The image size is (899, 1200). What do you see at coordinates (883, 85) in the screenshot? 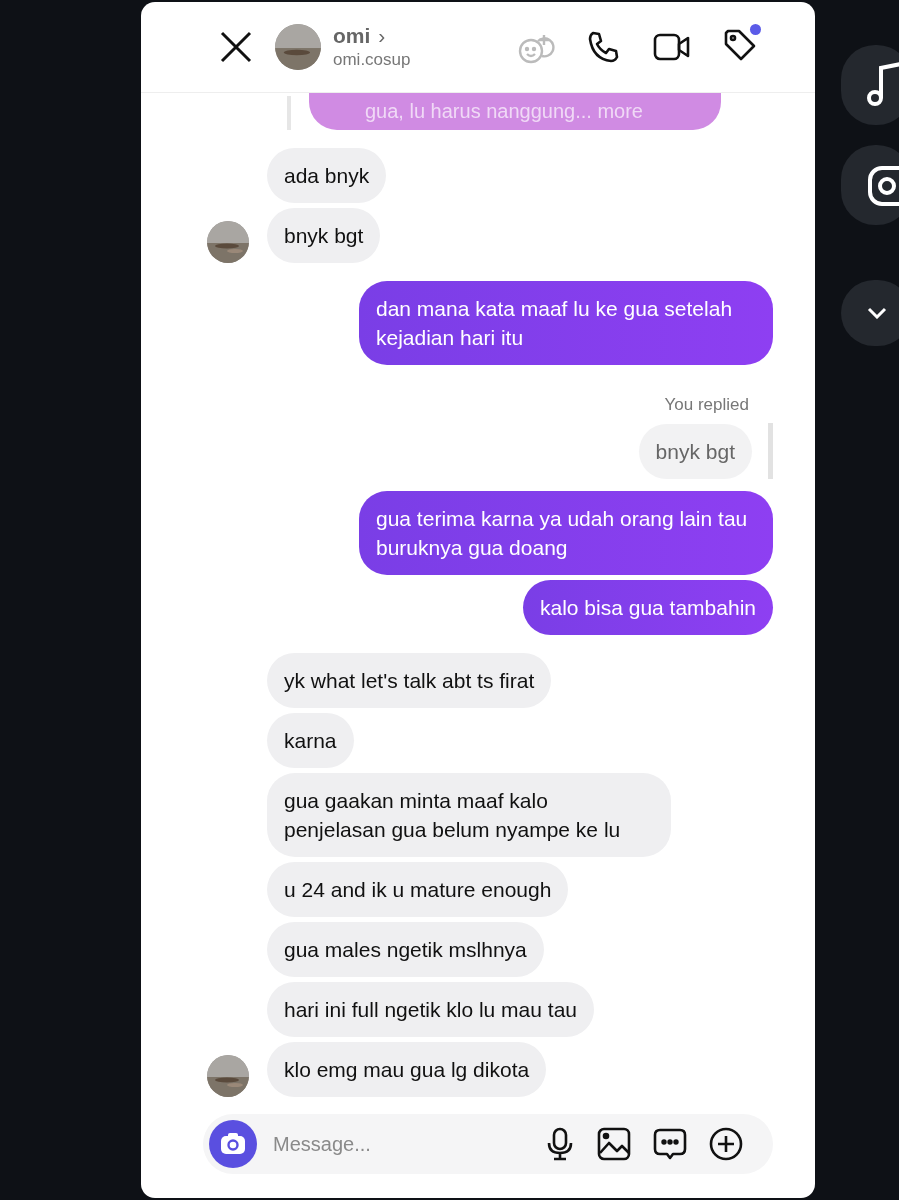
I see `music-note-icon` at bounding box center [883, 85].